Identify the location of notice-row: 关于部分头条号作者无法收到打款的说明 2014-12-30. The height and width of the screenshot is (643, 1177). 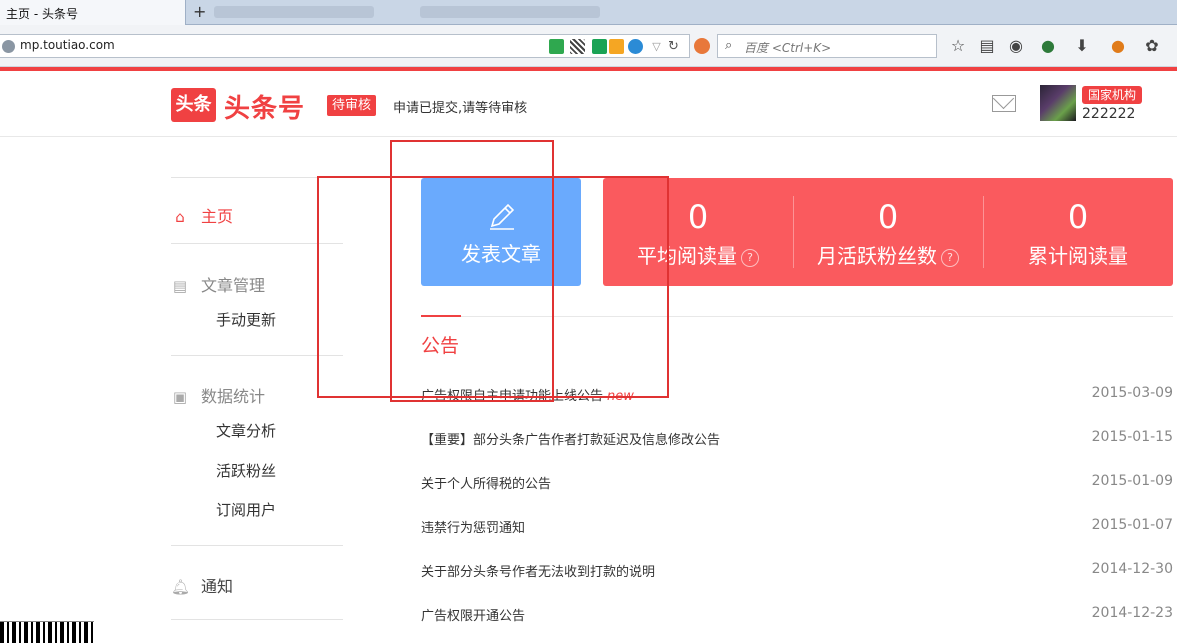
(797, 571).